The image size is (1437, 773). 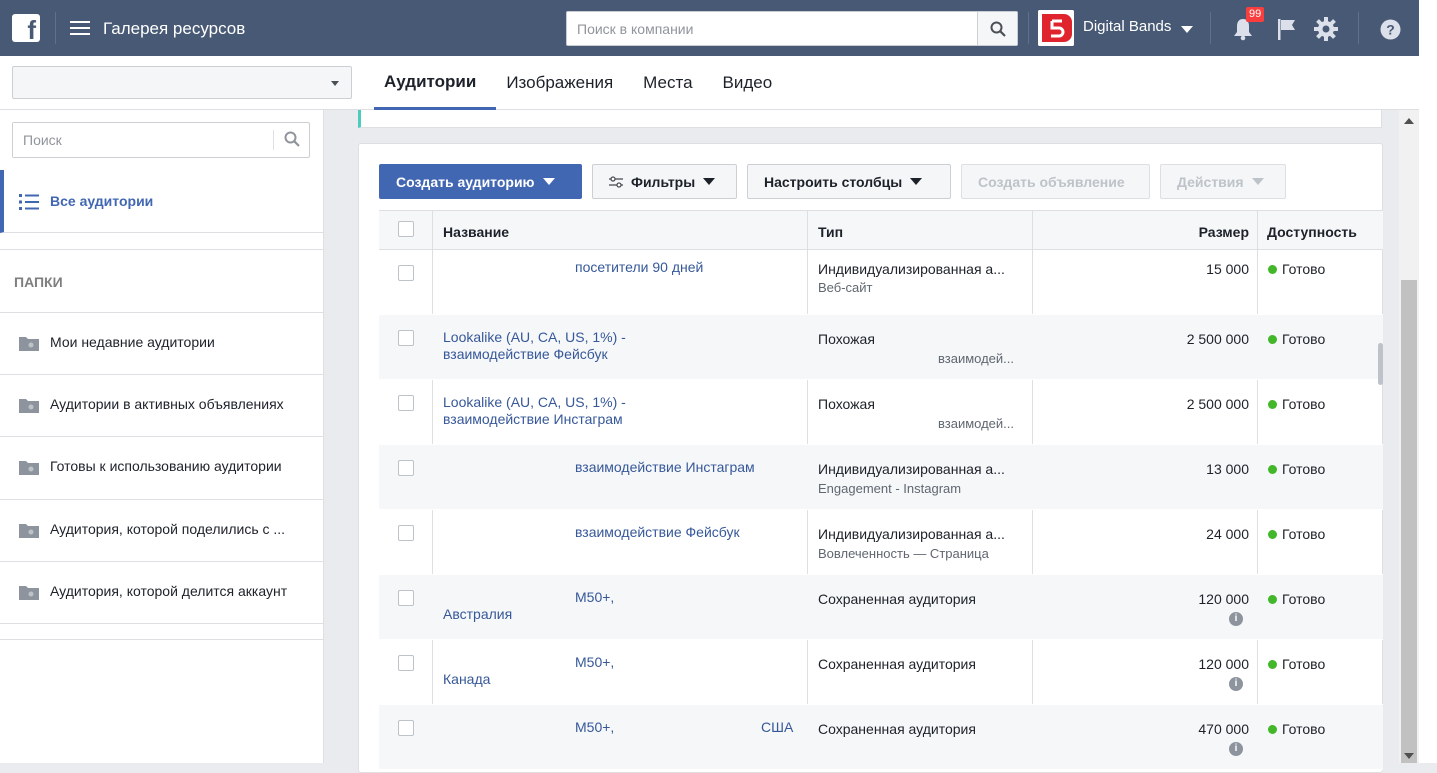 What do you see at coordinates (1056, 28) in the screenshot?
I see `brand-avatar` at bounding box center [1056, 28].